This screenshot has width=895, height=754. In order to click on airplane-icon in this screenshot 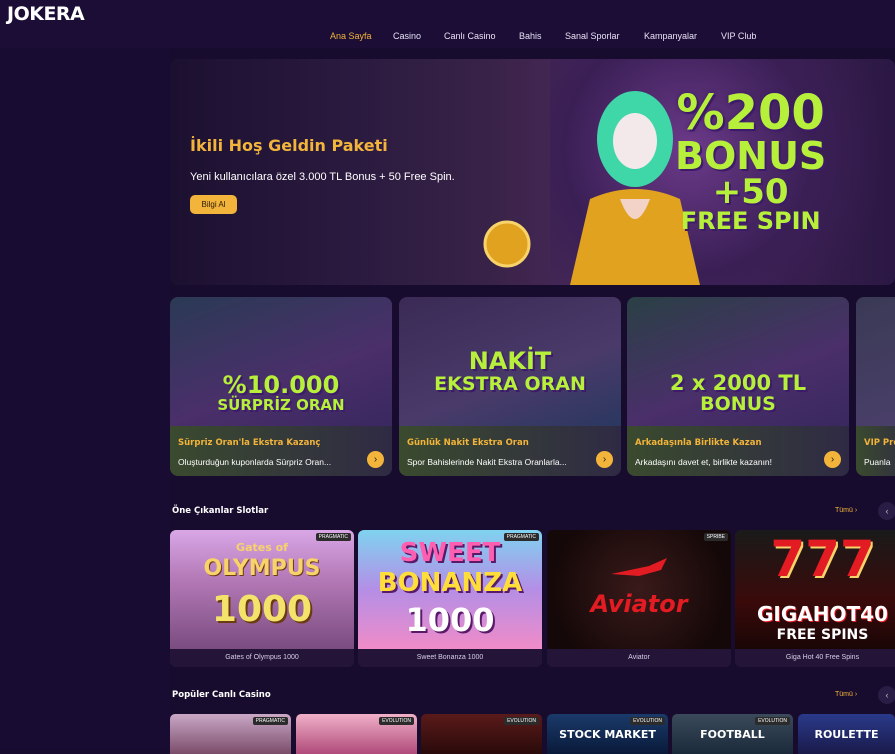, I will do `click(639, 567)`.